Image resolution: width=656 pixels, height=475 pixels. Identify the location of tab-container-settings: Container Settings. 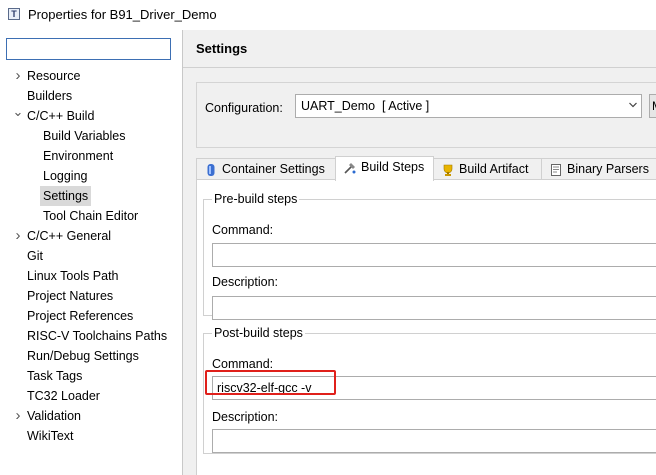
(266, 169).